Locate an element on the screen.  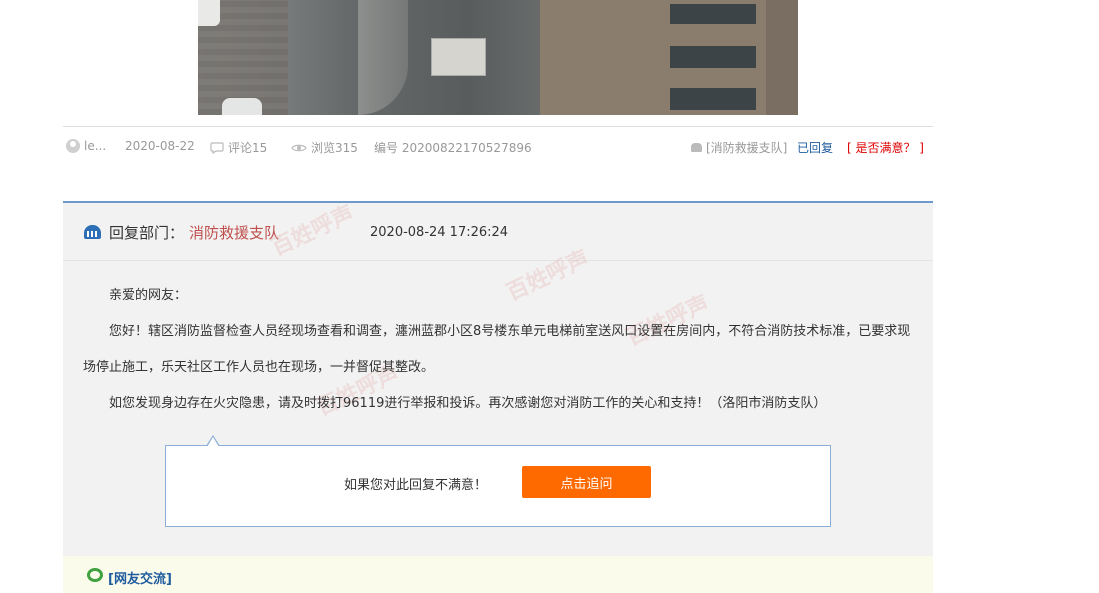
eye-icon is located at coordinates (299, 147).